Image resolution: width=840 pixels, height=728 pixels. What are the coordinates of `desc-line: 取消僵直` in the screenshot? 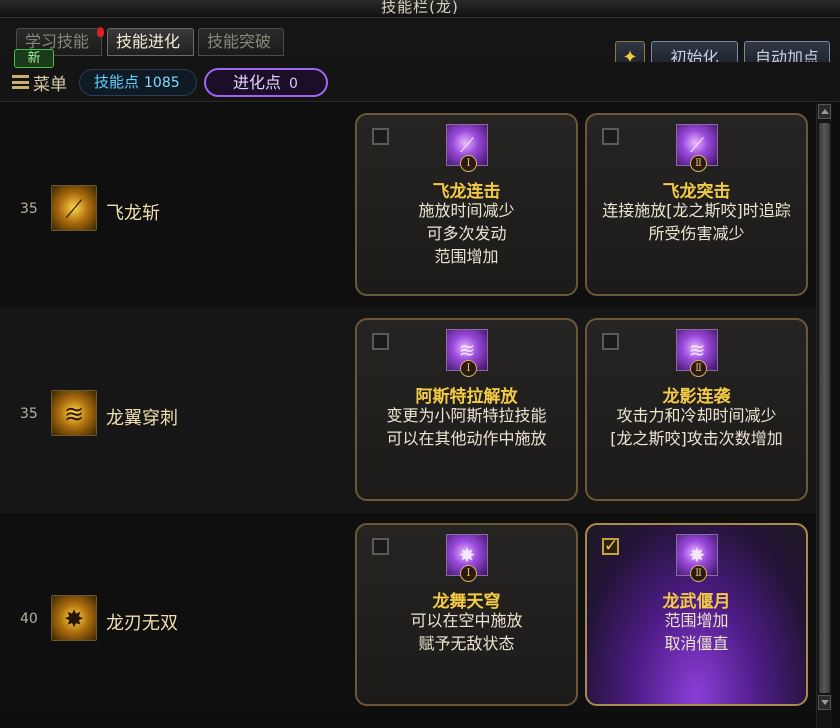 It's located at (696, 643).